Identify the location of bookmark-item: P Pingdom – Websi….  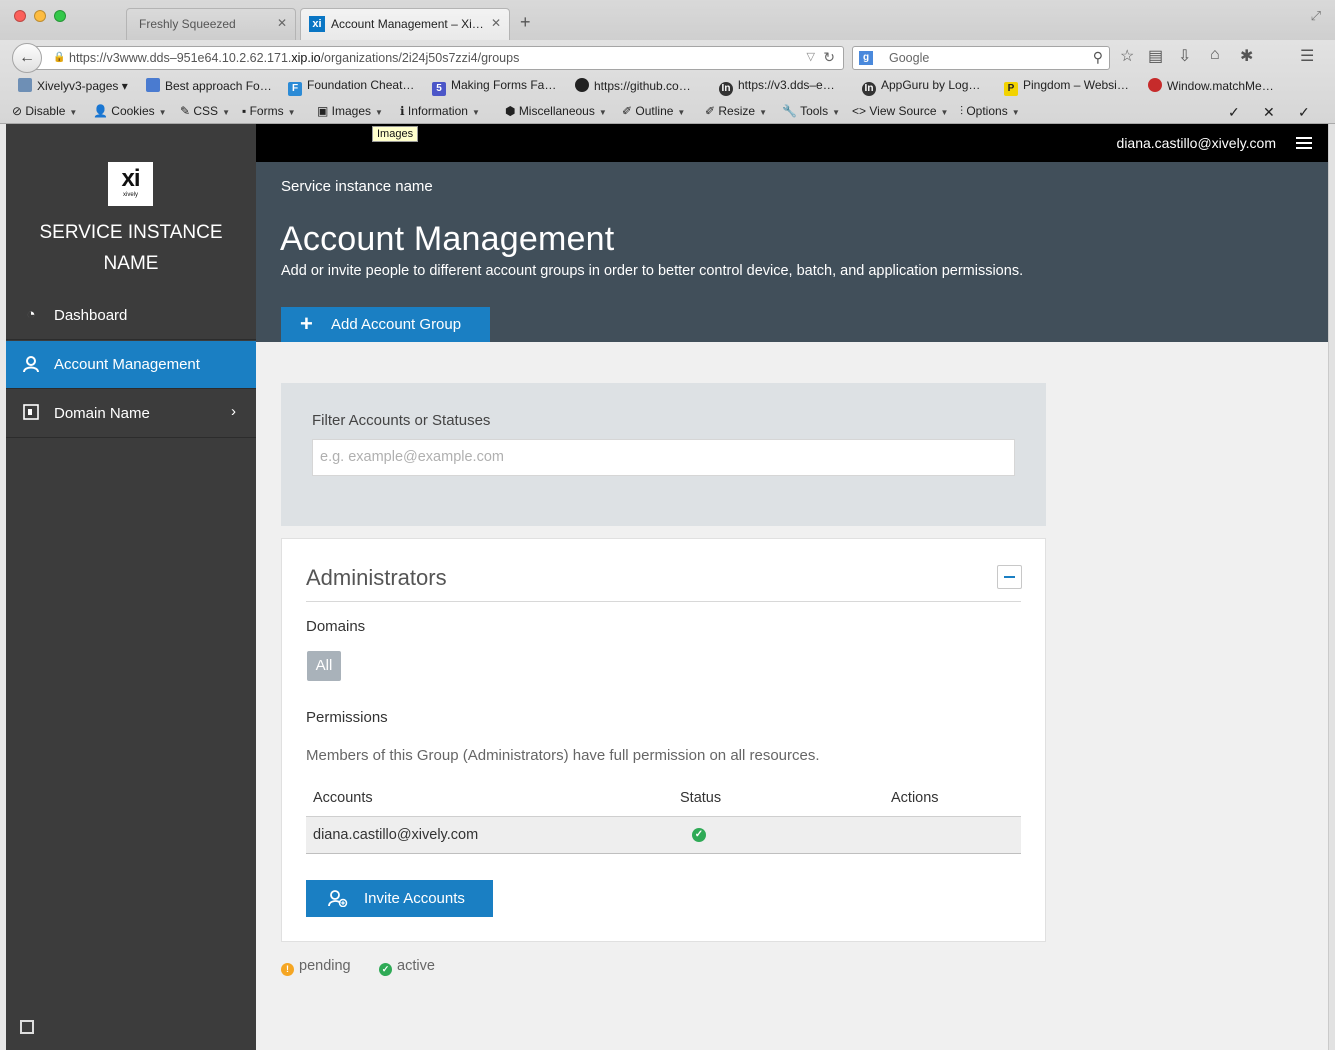
(1066, 87).